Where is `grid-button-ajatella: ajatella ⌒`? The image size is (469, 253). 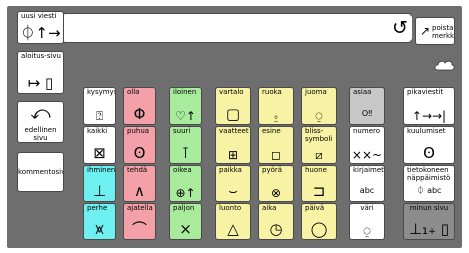 grid-button-ajatella: ajatella ⌒ is located at coordinates (139, 221).